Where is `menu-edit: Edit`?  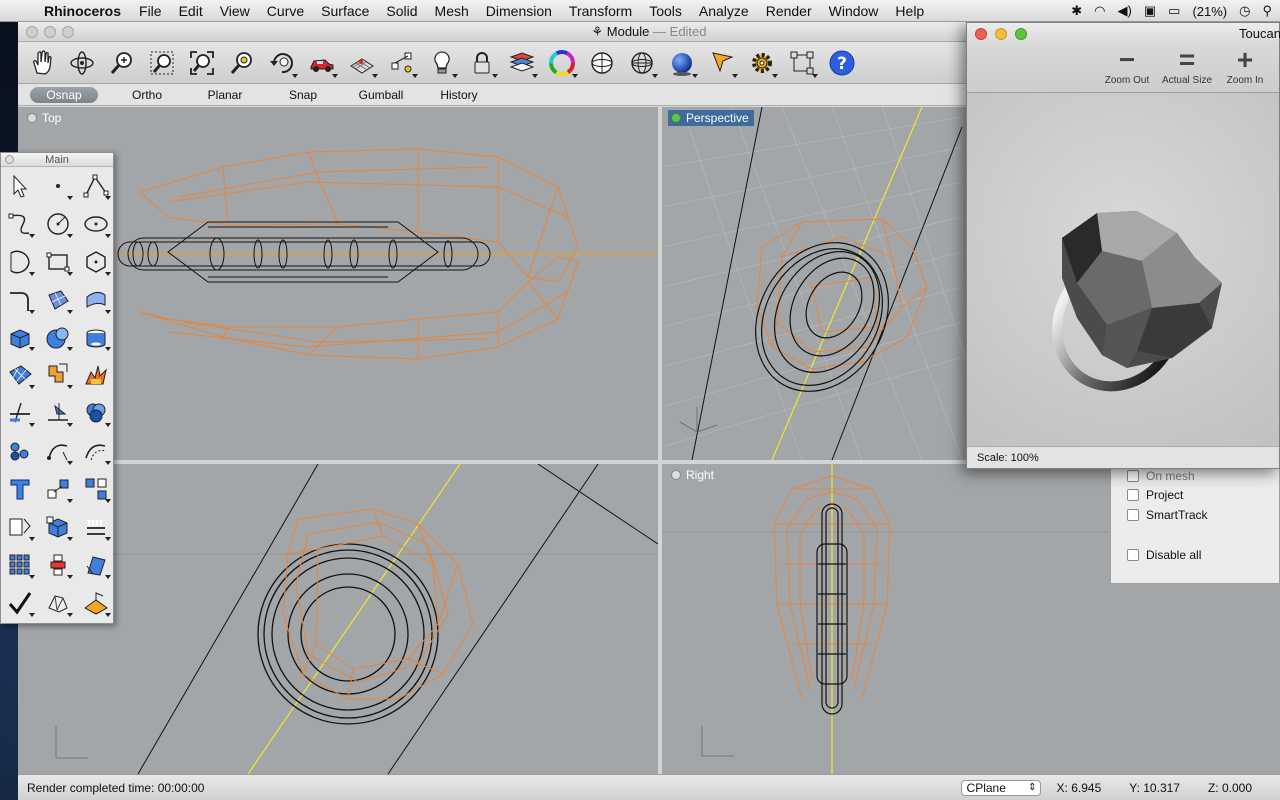 menu-edit: Edit is located at coordinates (191, 11).